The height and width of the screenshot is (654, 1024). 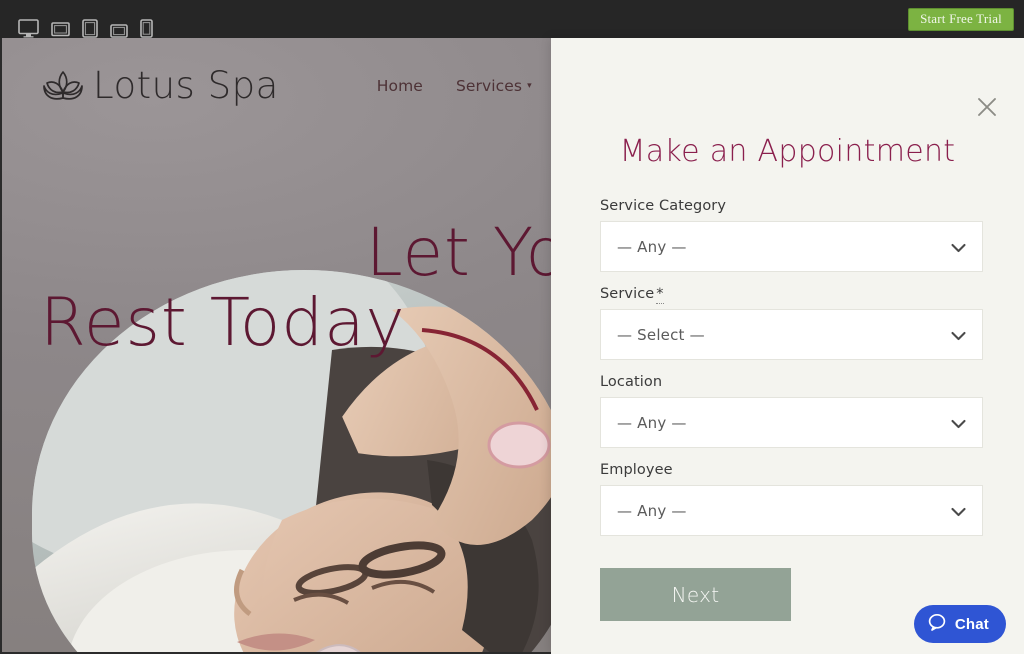 I want to click on field-employee: Employee — Any —, so click(x=791, y=499).